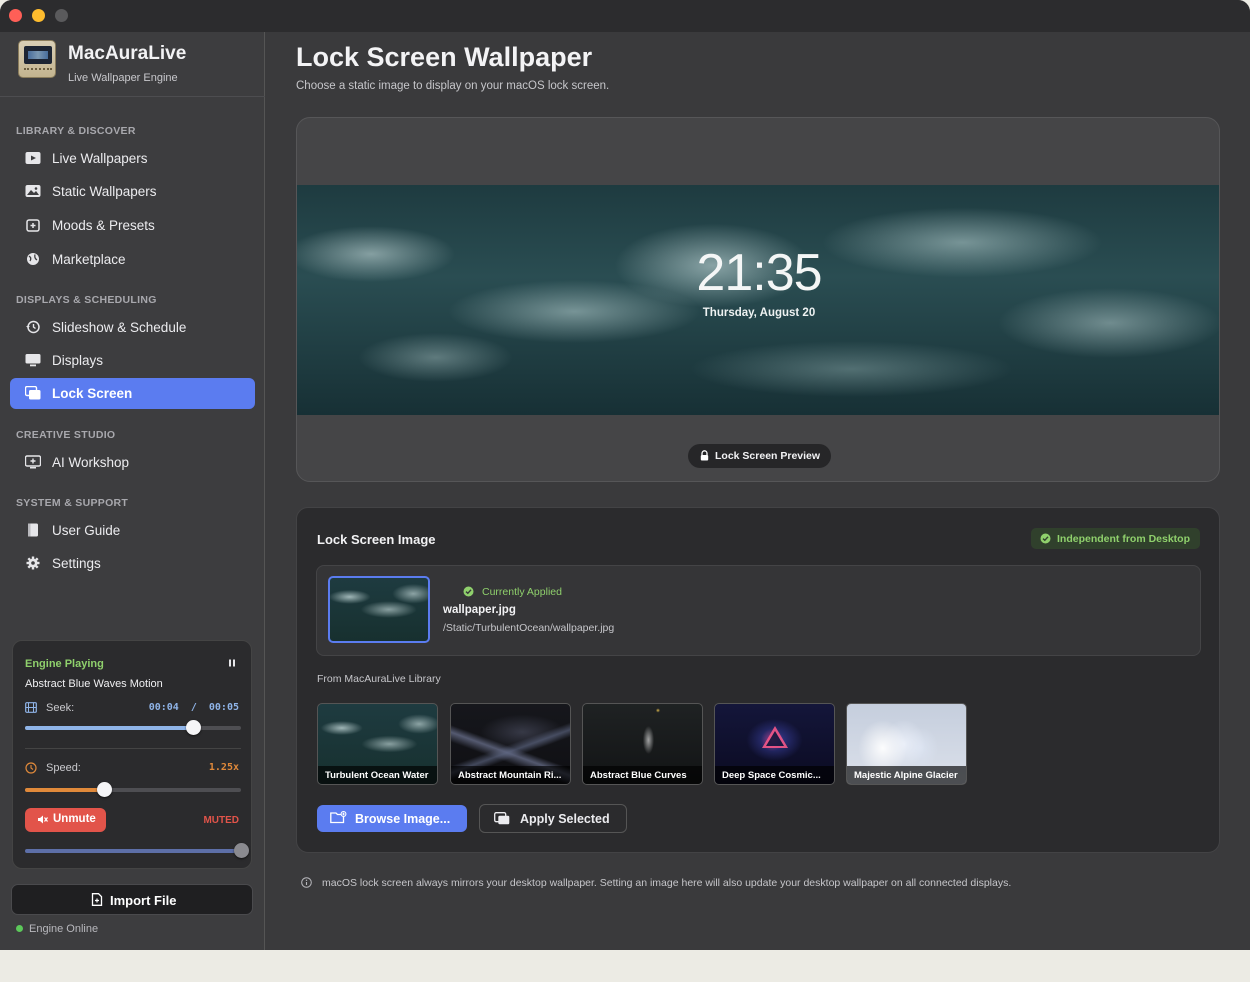 Image resolution: width=1250 pixels, height=982 pixels. Describe the element at coordinates (33, 158) in the screenshot. I see `play-icon` at that location.